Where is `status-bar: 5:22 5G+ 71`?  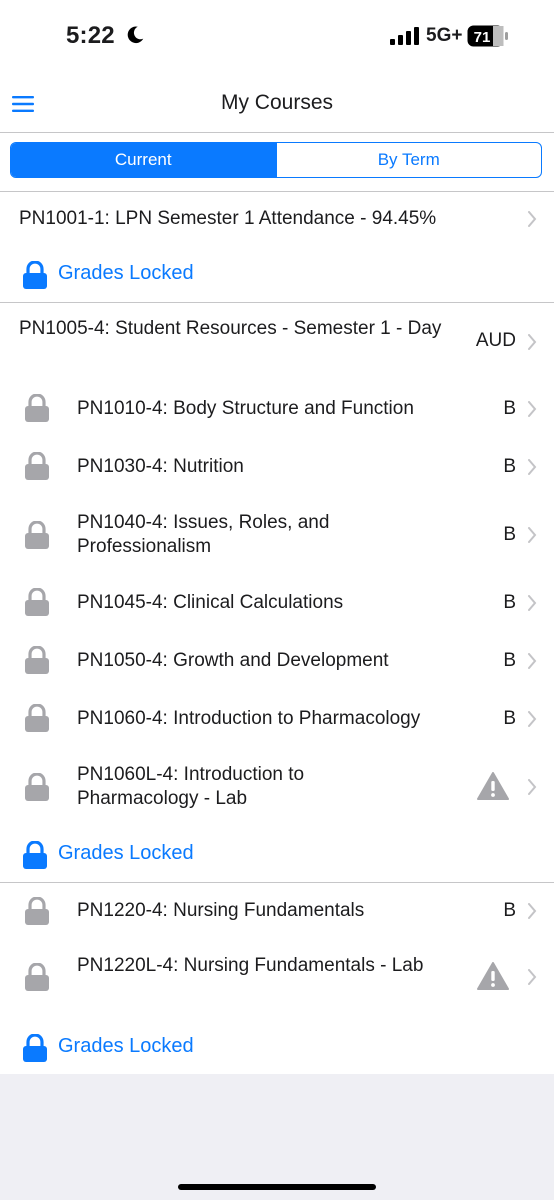
status-bar: 5:22 5G+ 71 is located at coordinates (277, 38).